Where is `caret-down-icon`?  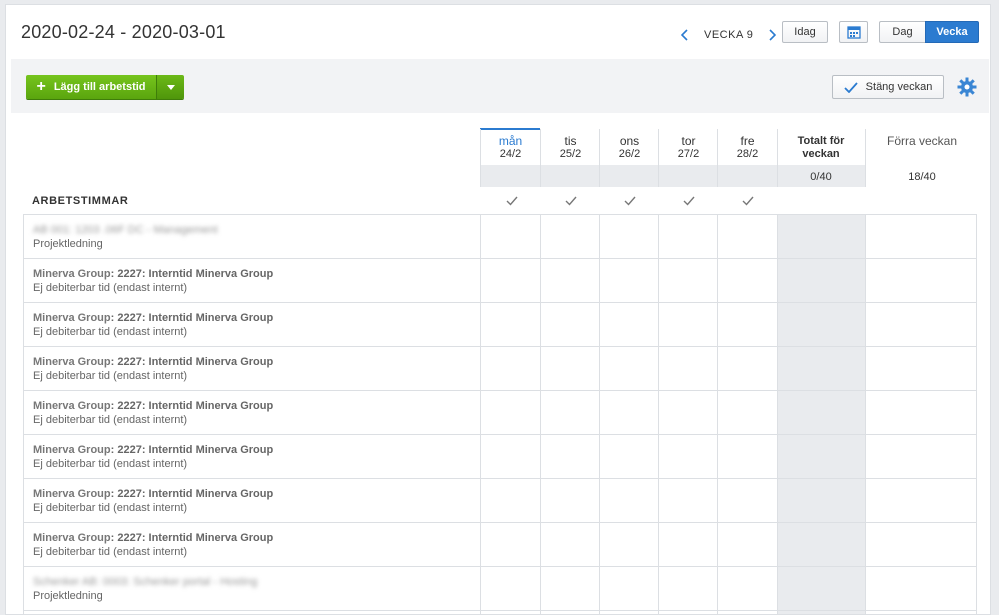
caret-down-icon is located at coordinates (170, 87).